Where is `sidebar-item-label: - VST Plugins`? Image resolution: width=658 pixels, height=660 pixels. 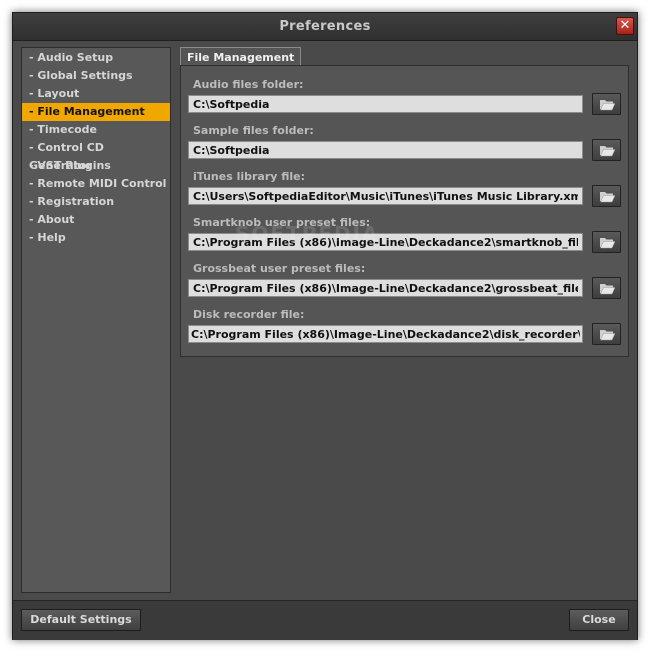 sidebar-item-label: - VST Plugins is located at coordinates (70, 165).